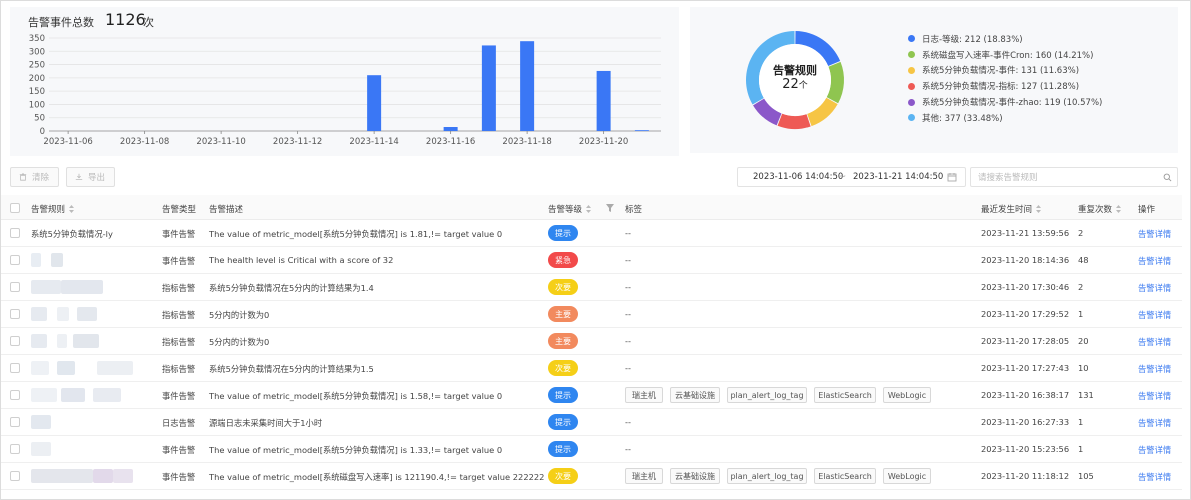 The height and width of the screenshot is (500, 1191). I want to click on rule-name: 系统5分钟负载情况-ly, so click(72, 234).